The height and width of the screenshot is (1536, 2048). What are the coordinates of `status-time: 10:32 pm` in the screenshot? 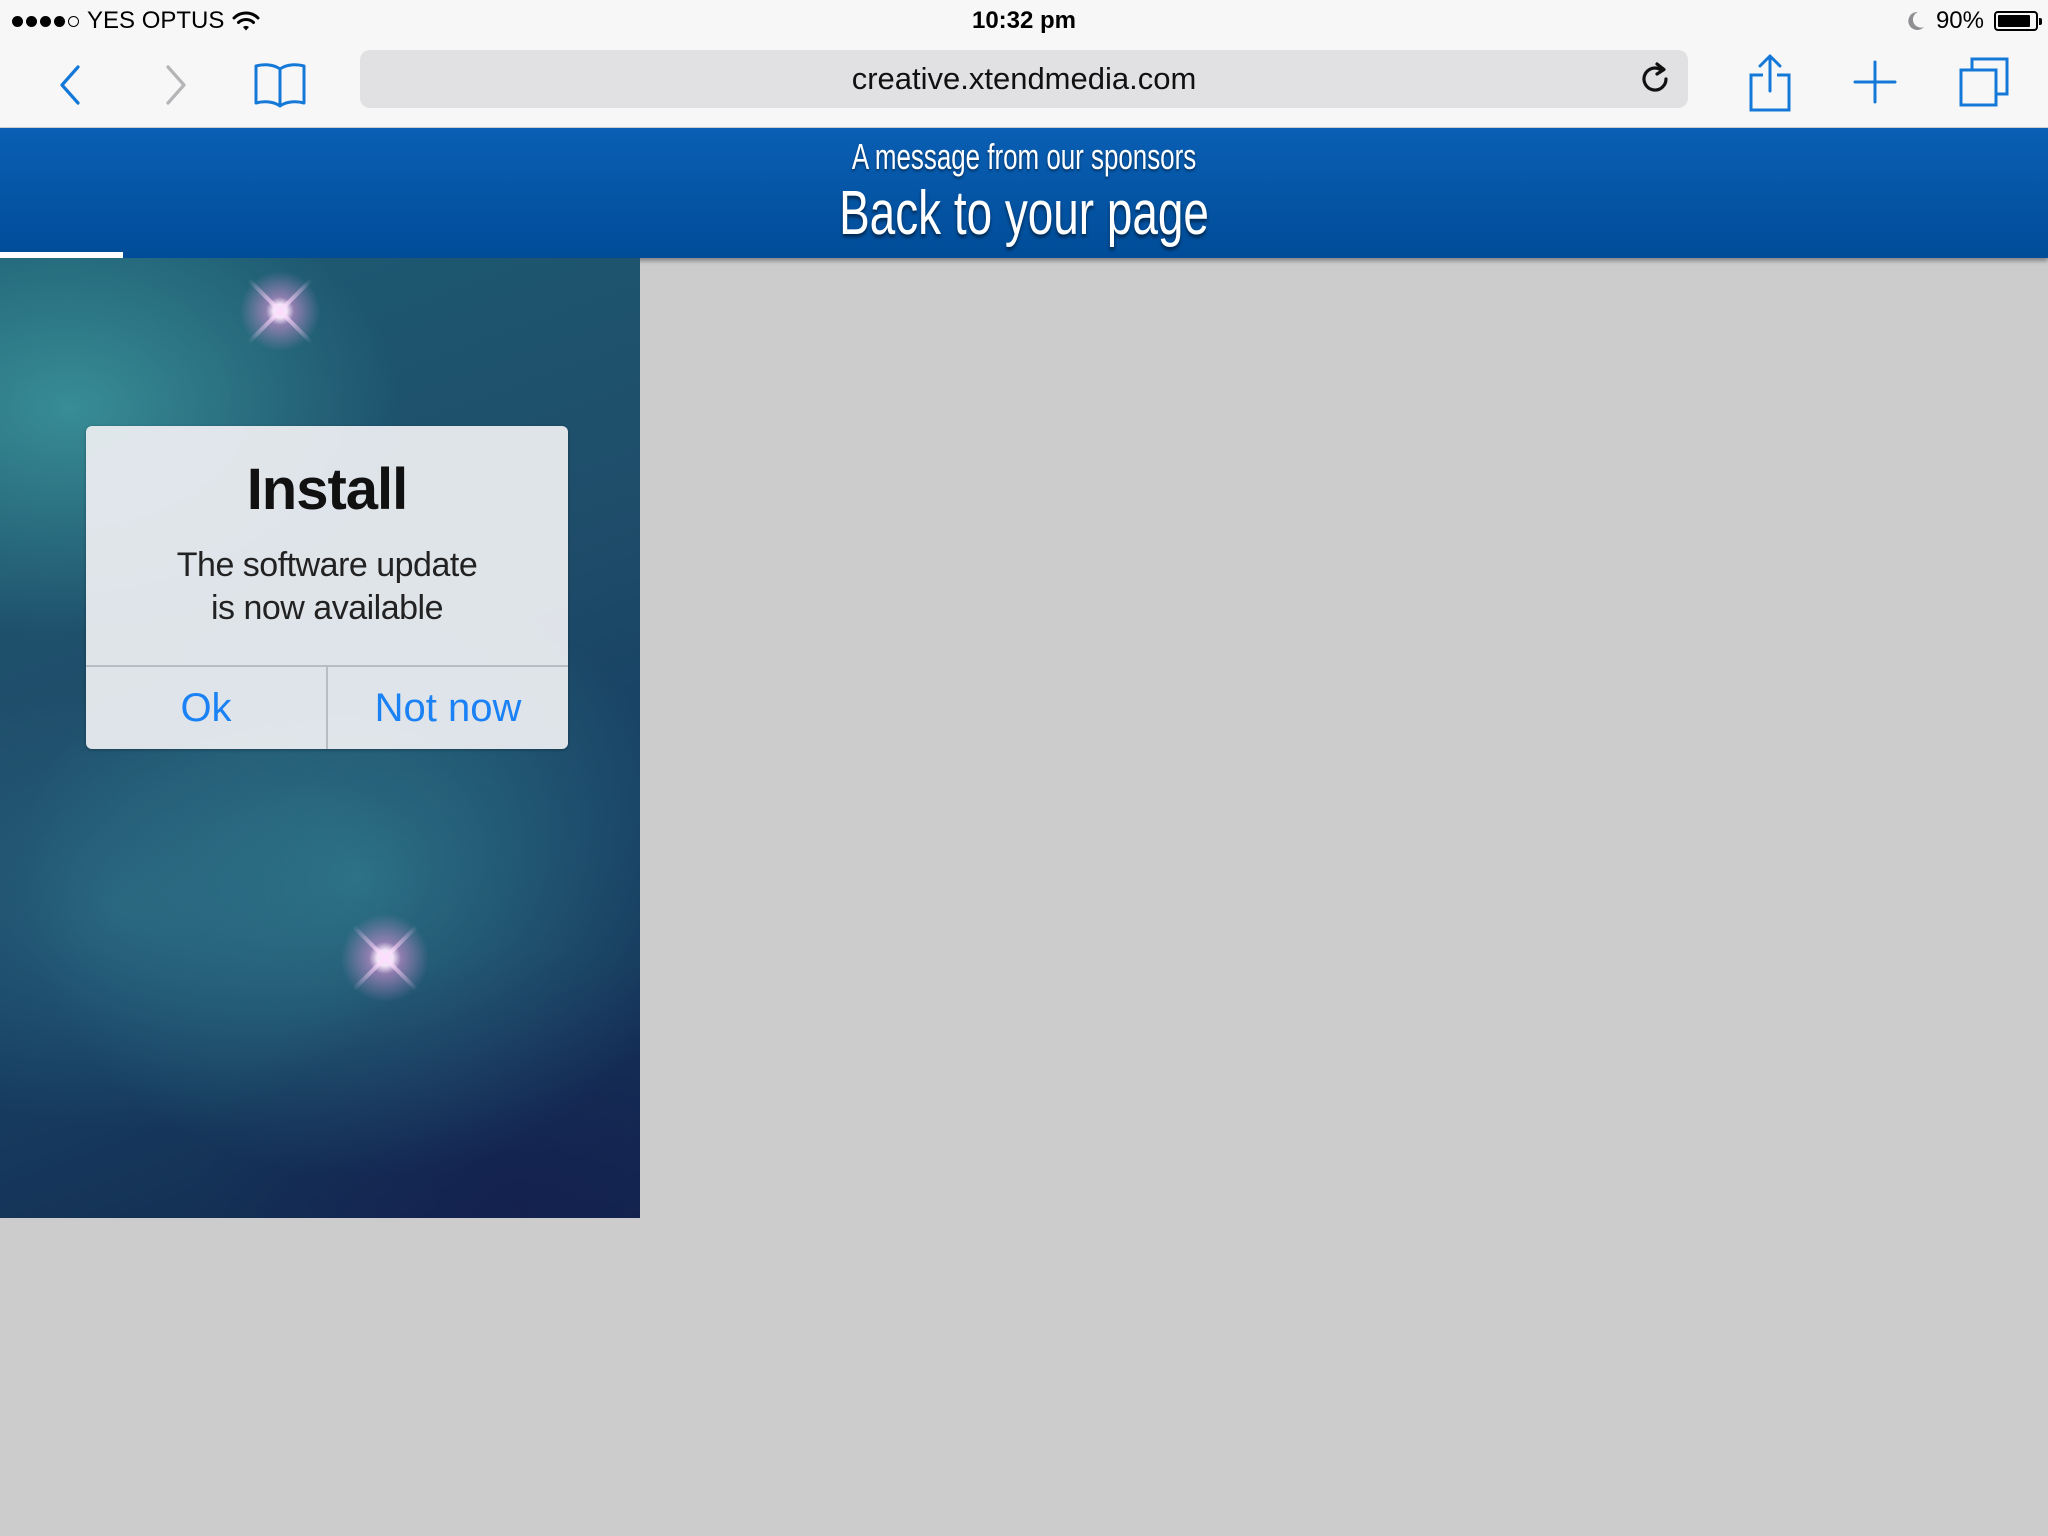 It's located at (1024, 20).